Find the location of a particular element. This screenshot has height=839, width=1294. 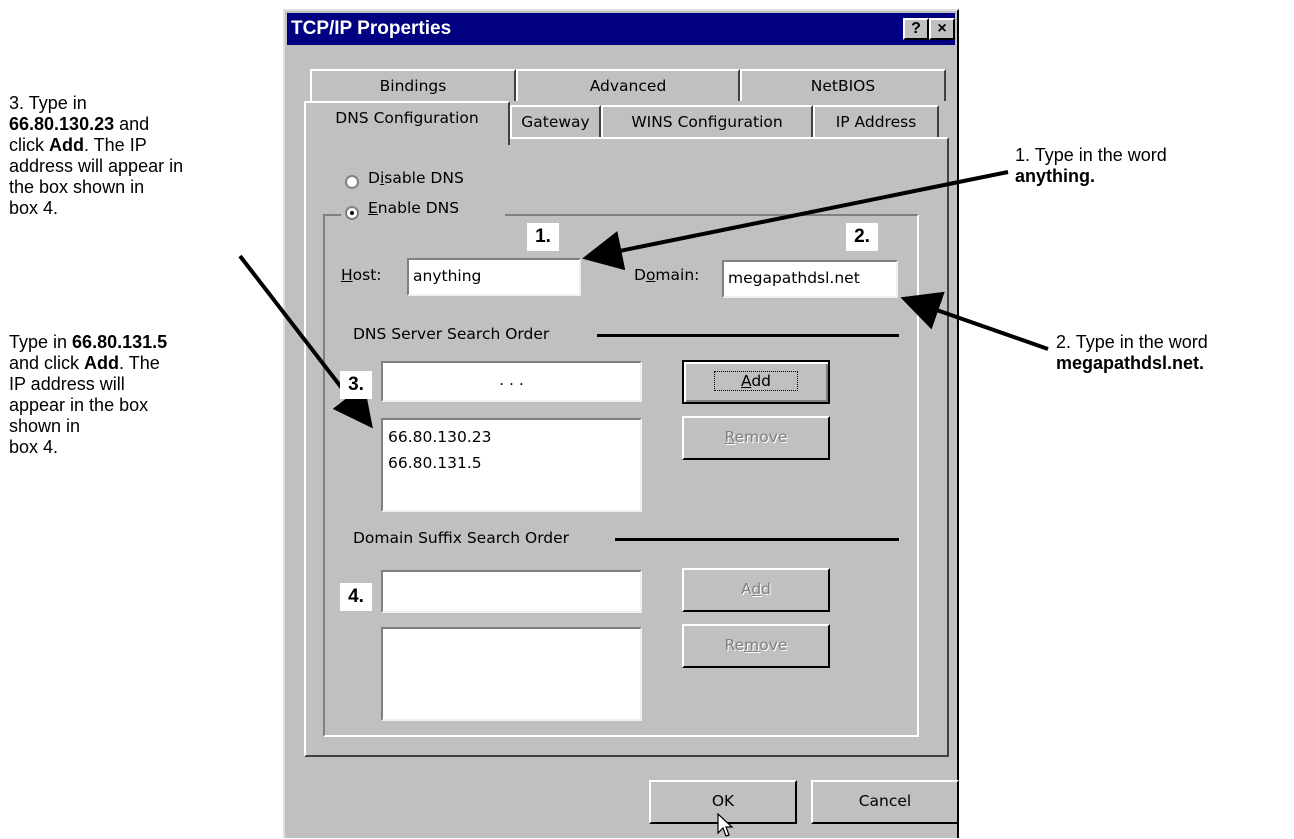

host-input: anything is located at coordinates (494, 277).